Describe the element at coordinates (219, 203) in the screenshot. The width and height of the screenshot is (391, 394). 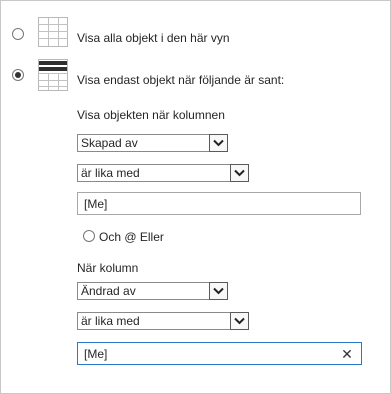
I see `filter1-value-input: [Me]` at that location.